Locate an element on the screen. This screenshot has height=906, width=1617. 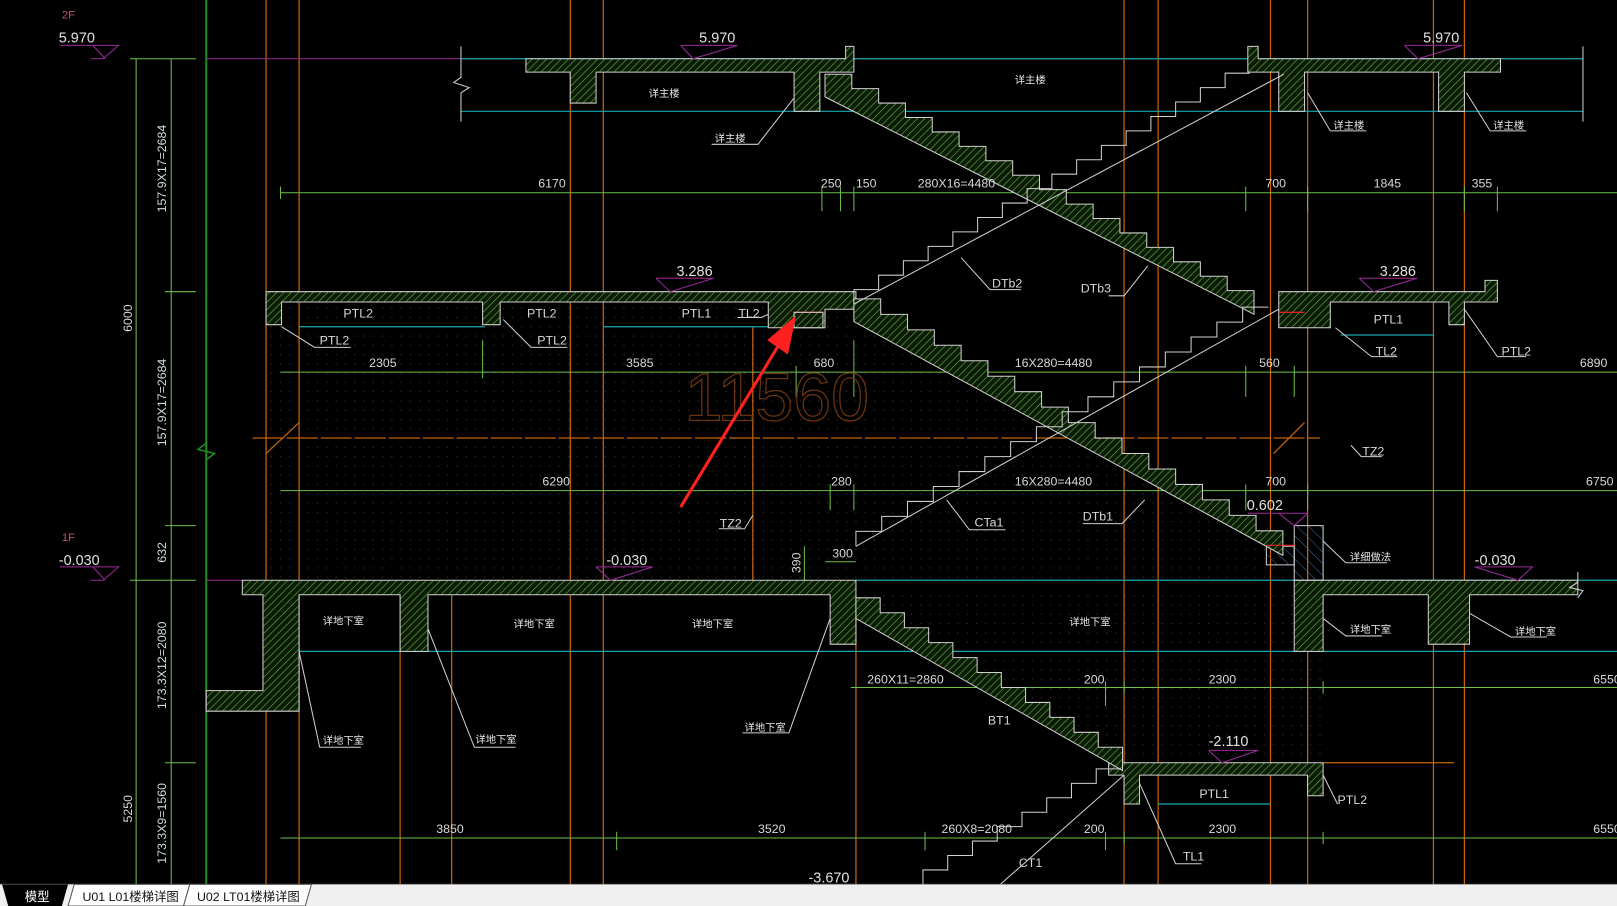
masonry-wall is located at coordinates (1308, 553).